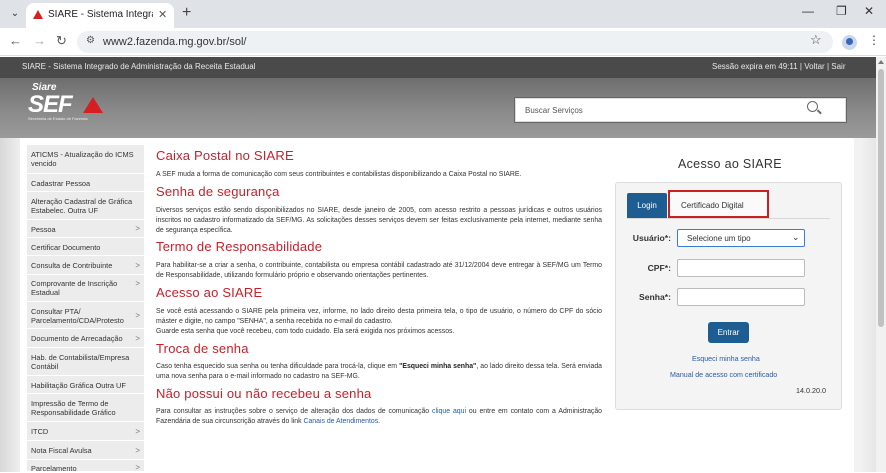  What do you see at coordinates (38, 14) in the screenshot?
I see `siare-favicon-icon` at bounding box center [38, 14].